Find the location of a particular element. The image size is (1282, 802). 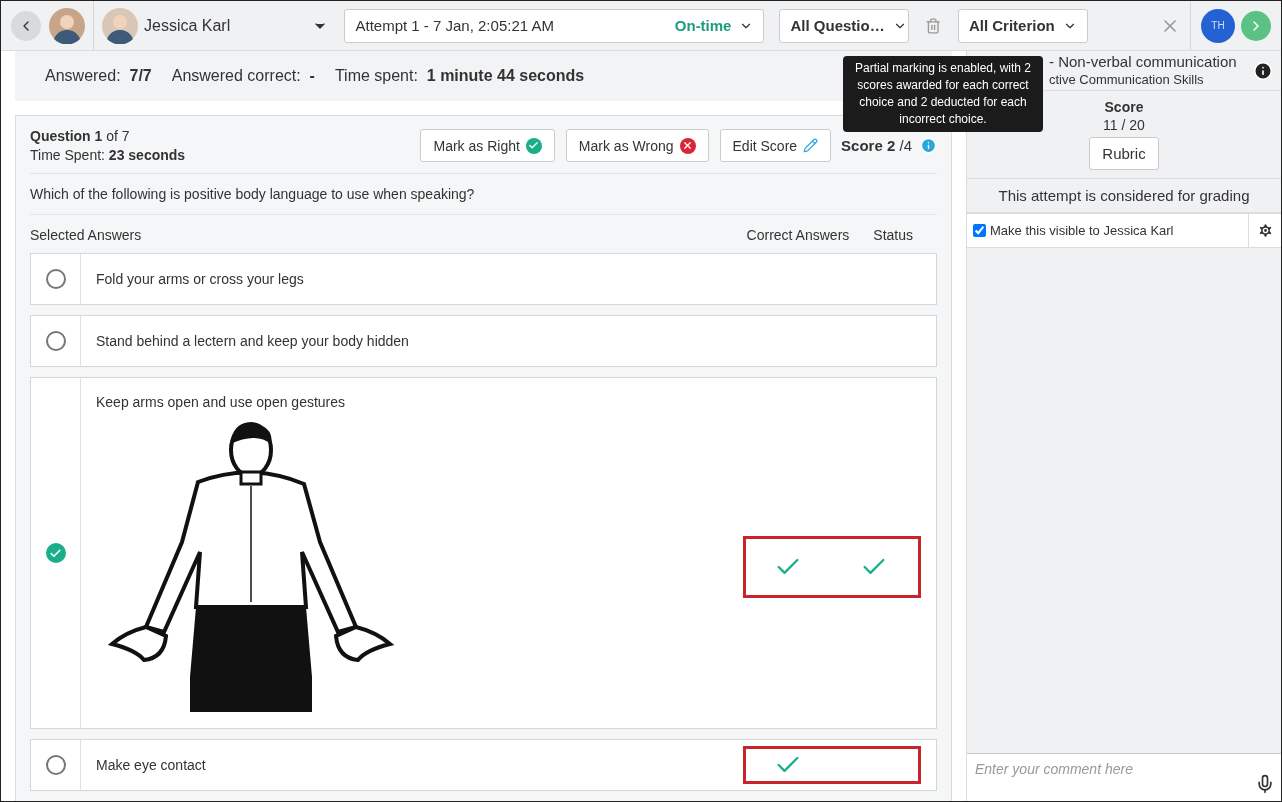

visibility-checkbox is located at coordinates (979, 230).